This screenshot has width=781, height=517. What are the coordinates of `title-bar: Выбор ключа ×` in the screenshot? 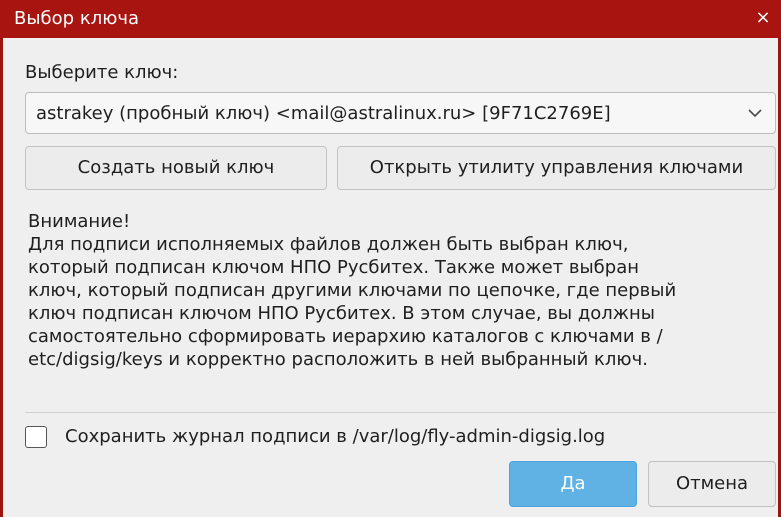 It's located at (390, 19).